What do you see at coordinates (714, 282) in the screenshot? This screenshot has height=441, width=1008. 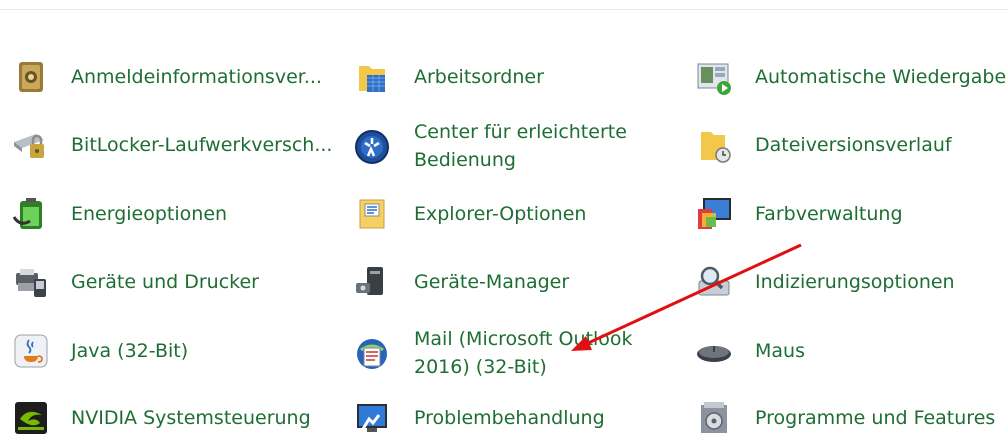 I see `indexing-options-icon` at bounding box center [714, 282].